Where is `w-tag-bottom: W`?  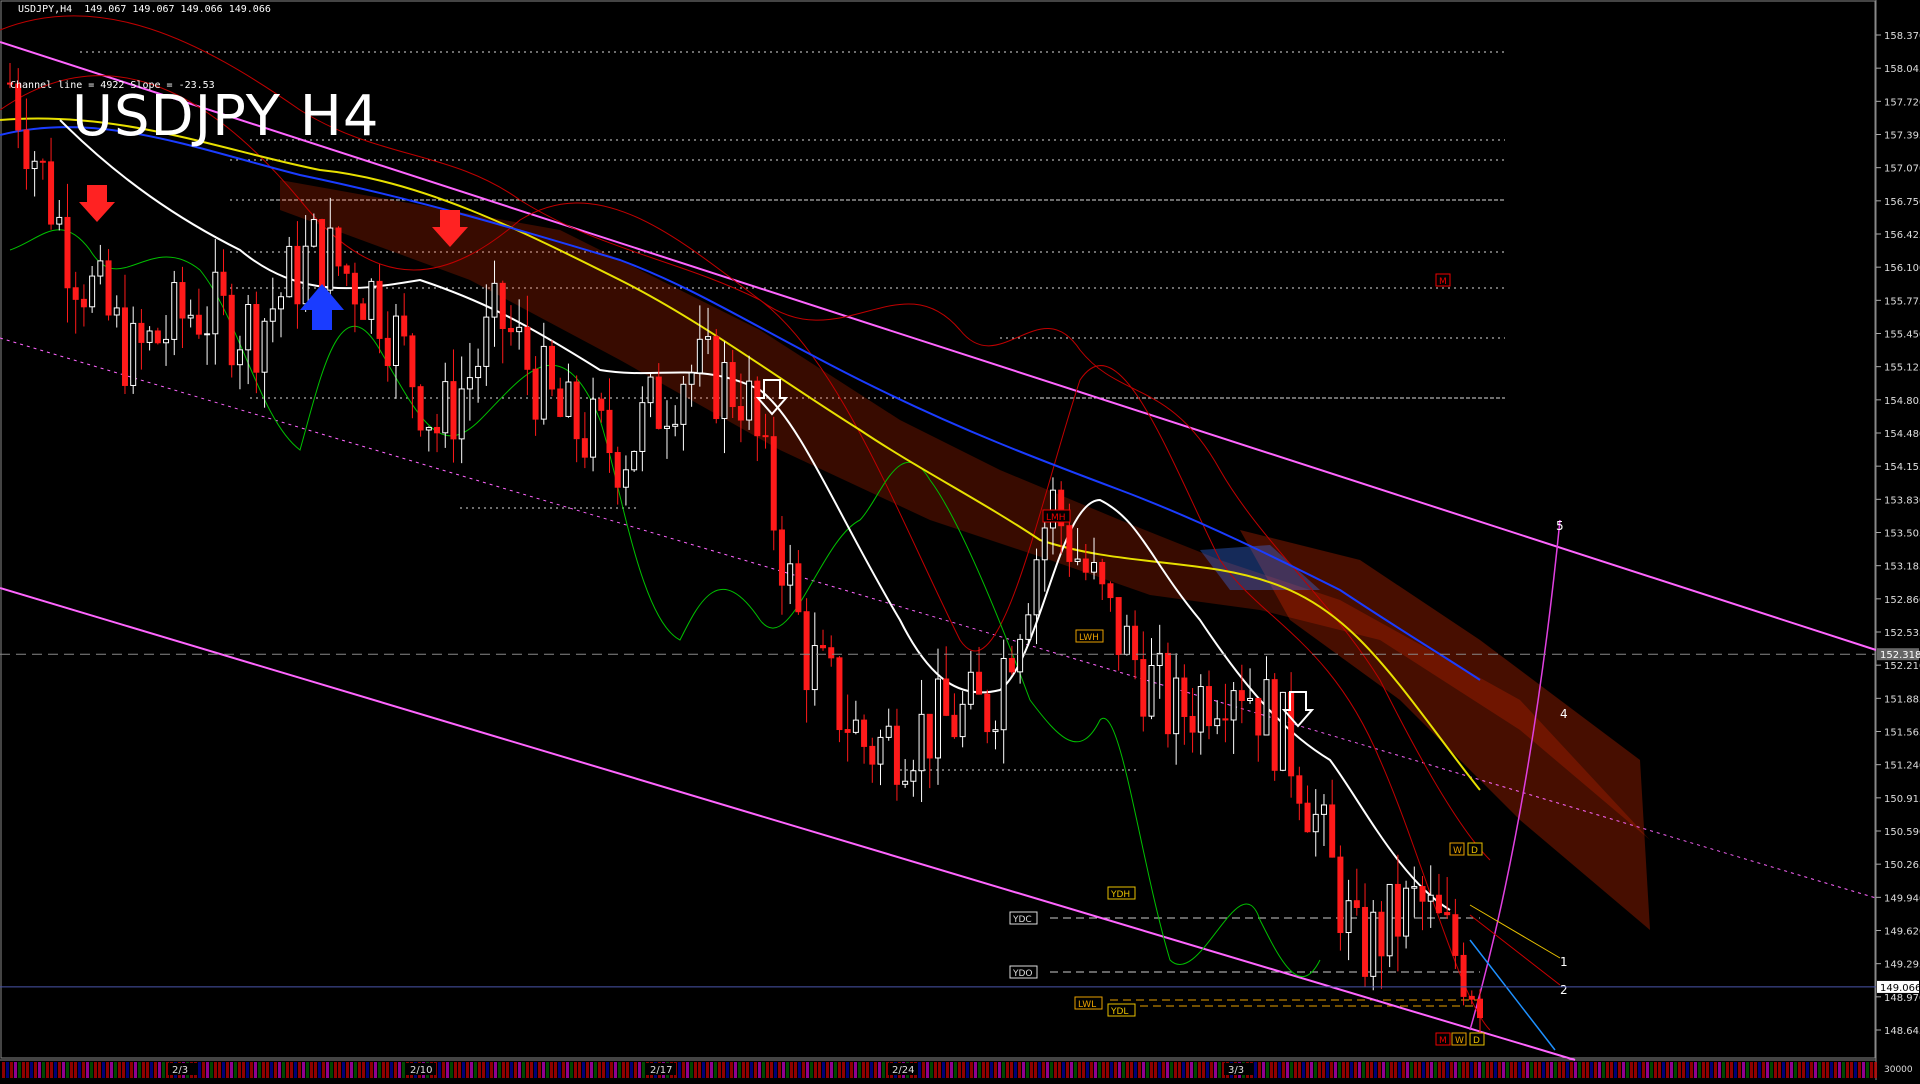 w-tag-bottom: W is located at coordinates (1459, 1041).